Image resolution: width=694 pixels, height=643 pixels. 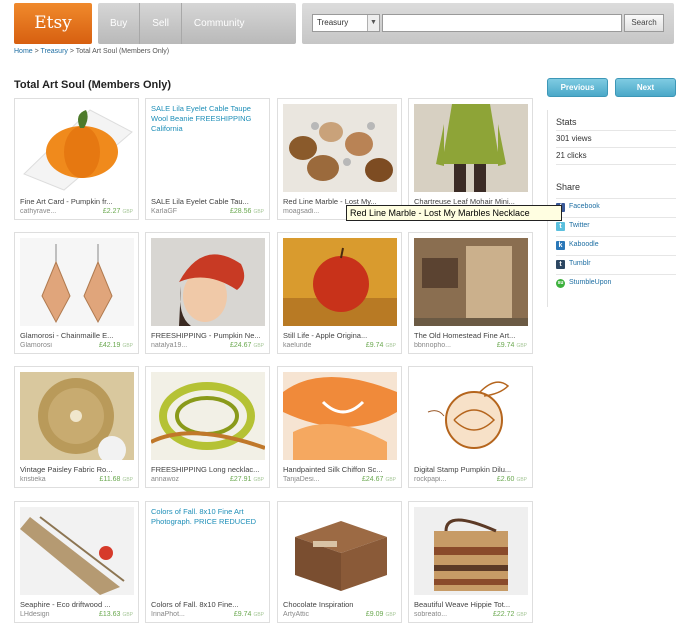 I want to click on nav-community: Community, so click(x=219, y=23).